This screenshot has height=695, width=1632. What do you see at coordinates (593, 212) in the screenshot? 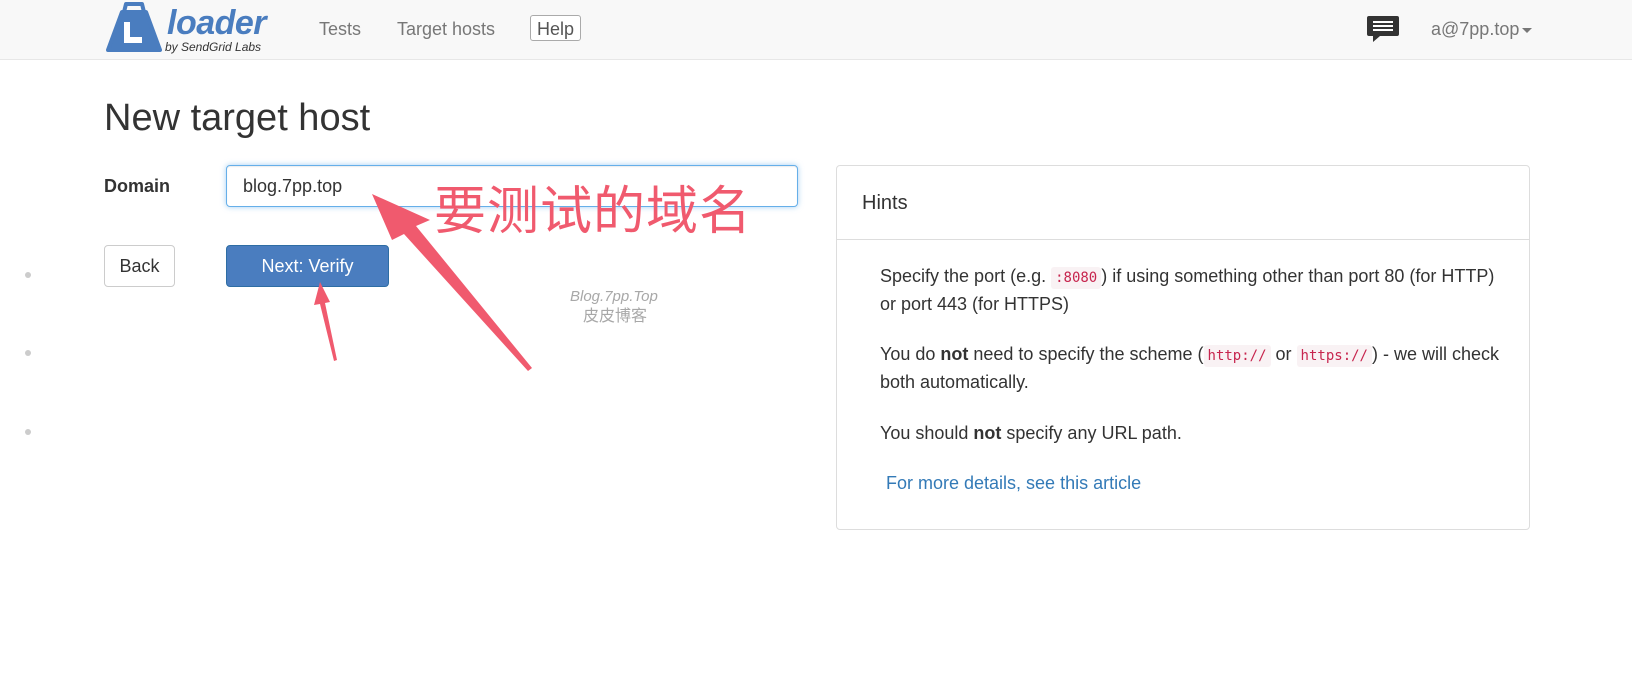
I see `annotation-label: 要测试的域名` at bounding box center [593, 212].